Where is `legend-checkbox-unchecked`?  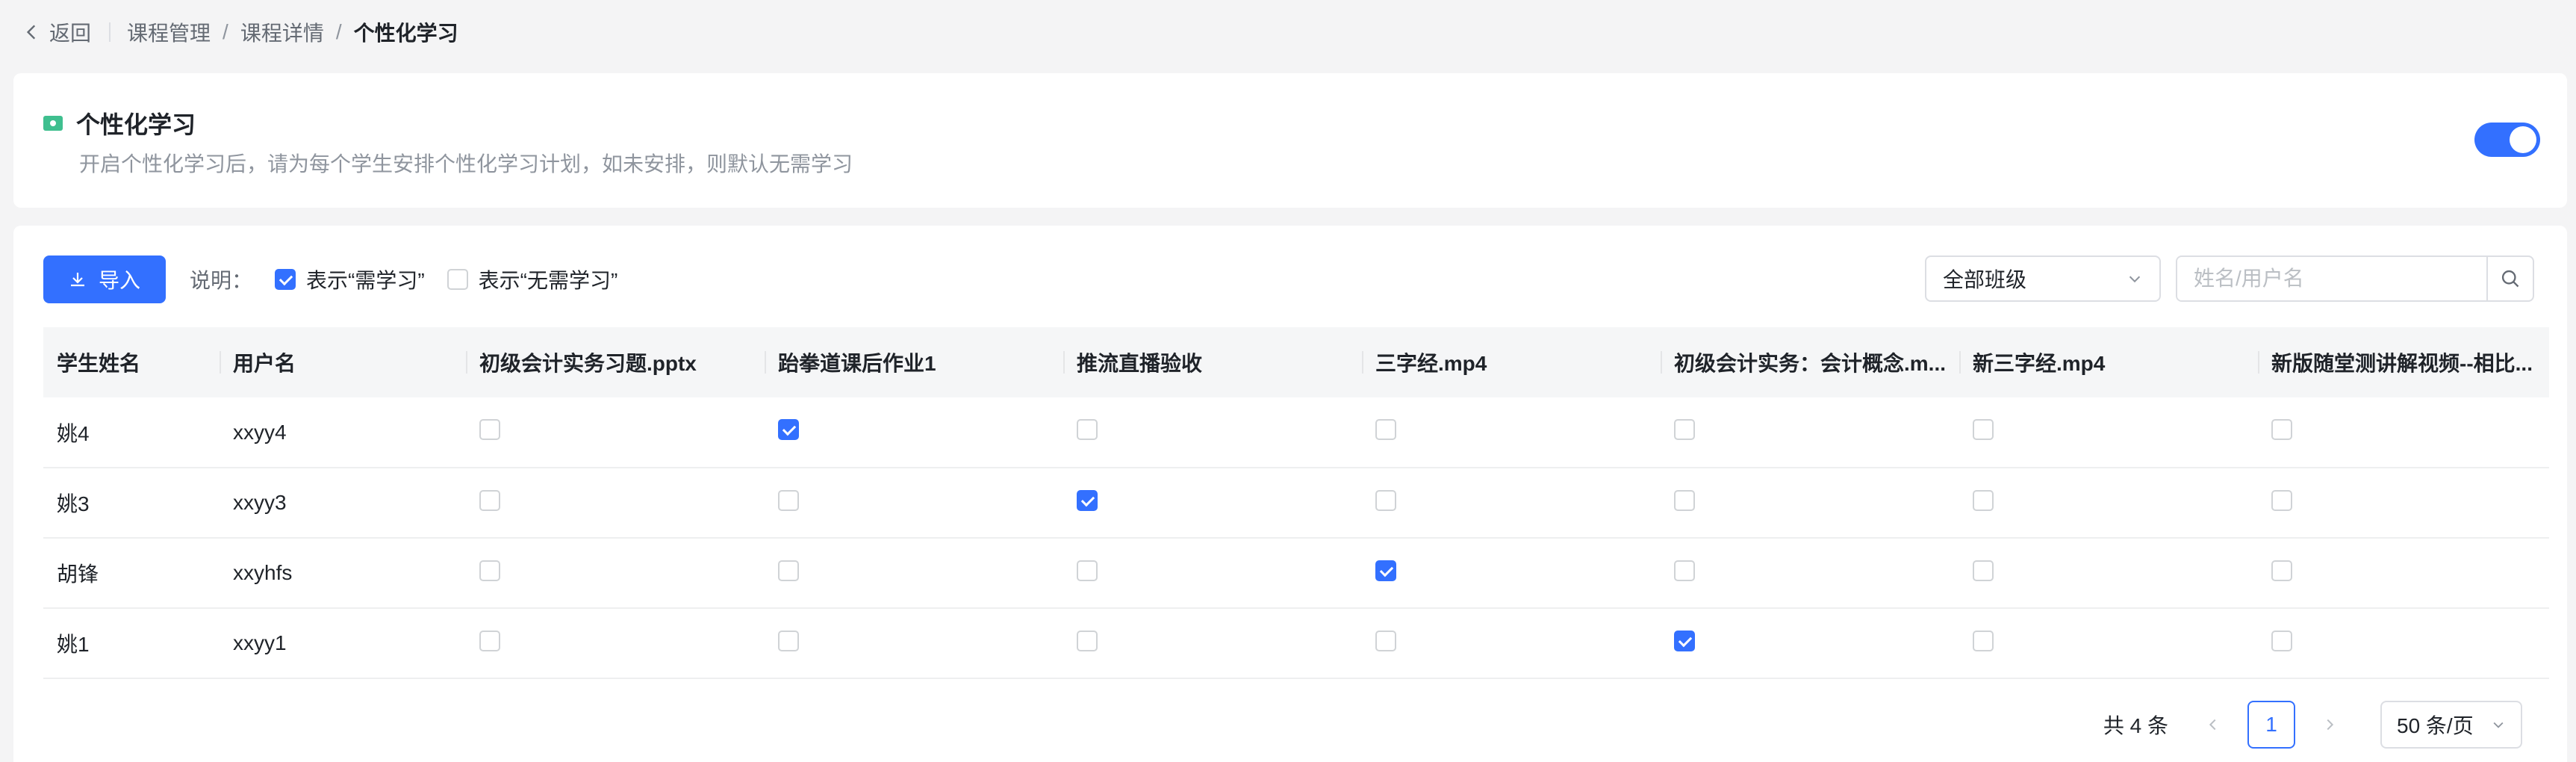 legend-checkbox-unchecked is located at coordinates (457, 279).